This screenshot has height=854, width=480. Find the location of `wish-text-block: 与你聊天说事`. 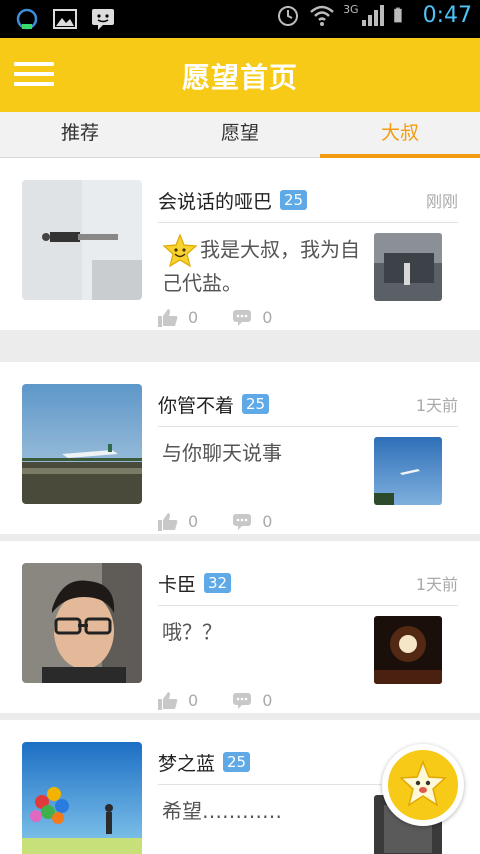

wish-text-block: 与你聊天说事 is located at coordinates (262, 453).